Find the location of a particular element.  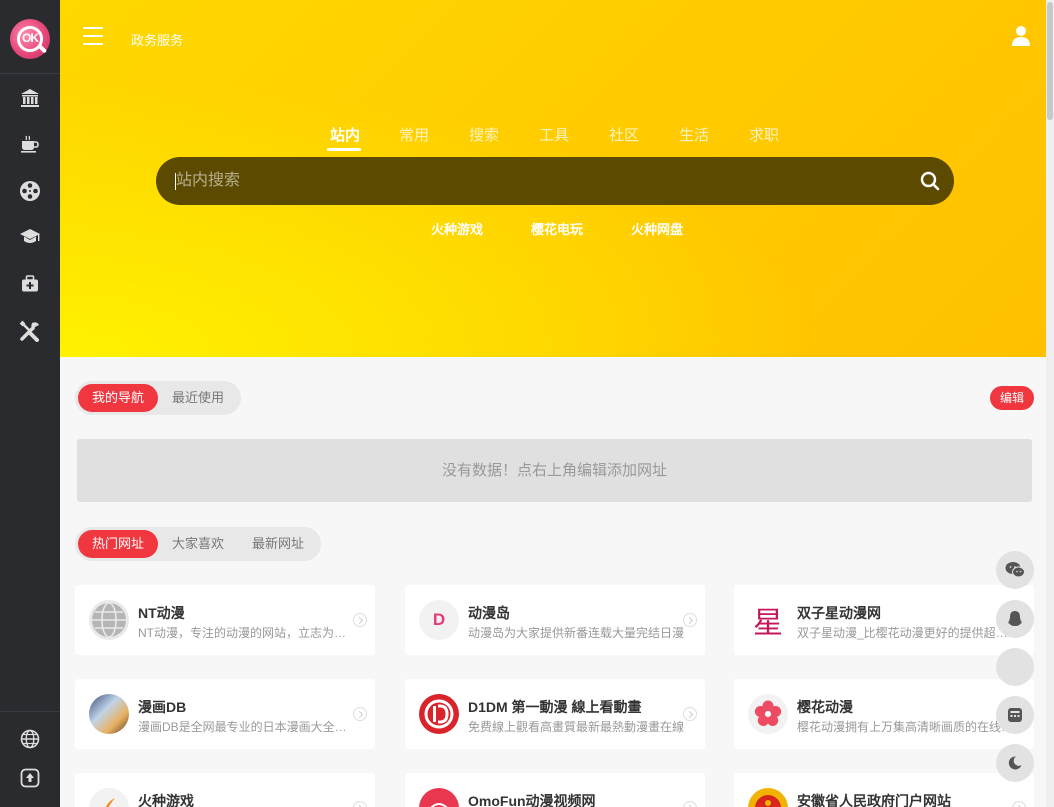

site-card: 安徽省人民政府门户网站 is located at coordinates (884, 790).